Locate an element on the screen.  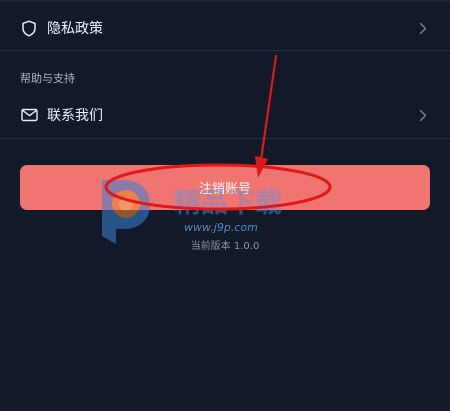
delete-account-button: 注销账号 is located at coordinates (225, 187).